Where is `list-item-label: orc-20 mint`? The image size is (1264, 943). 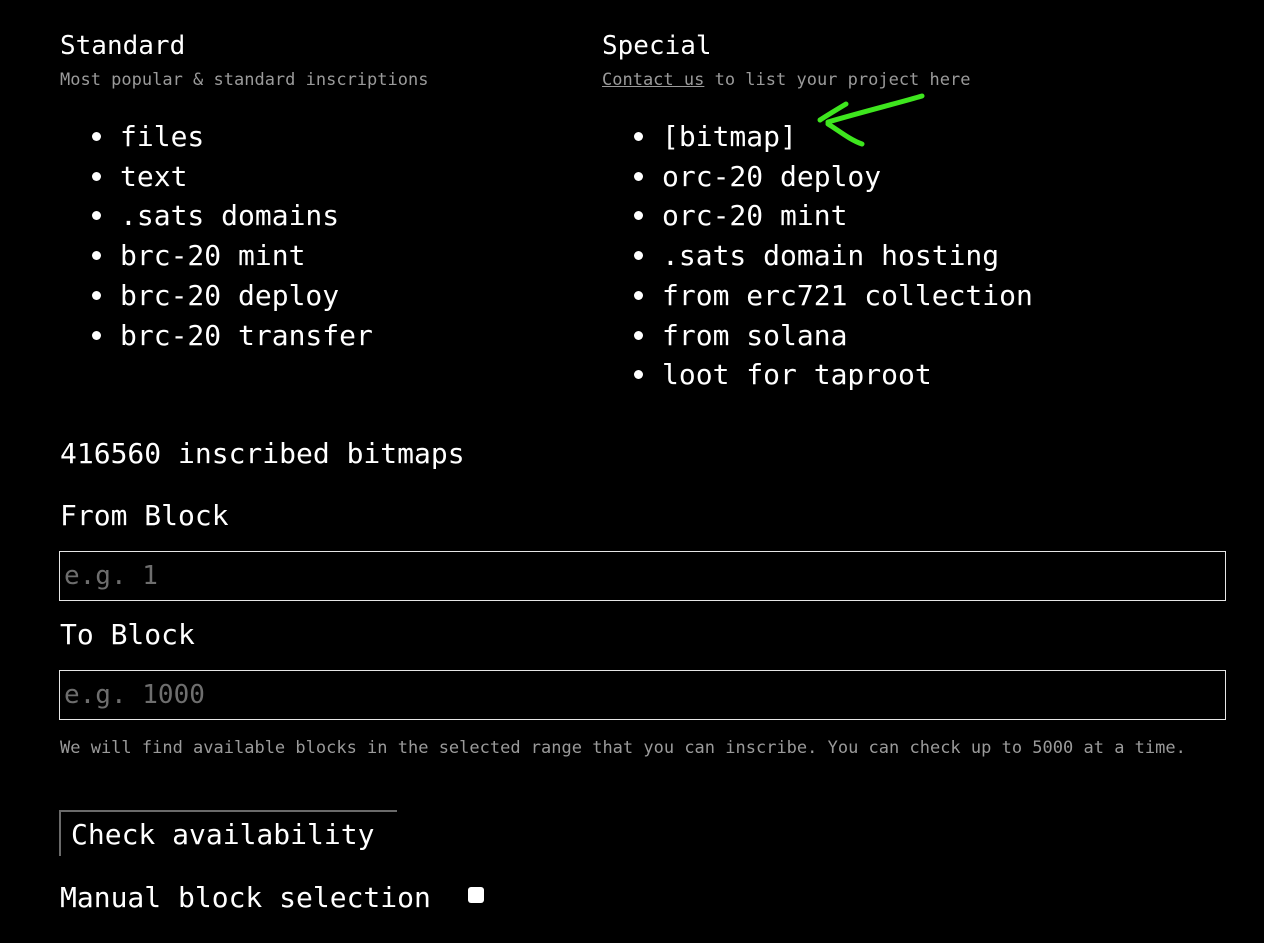
list-item-label: orc-20 mint is located at coordinates (755, 216).